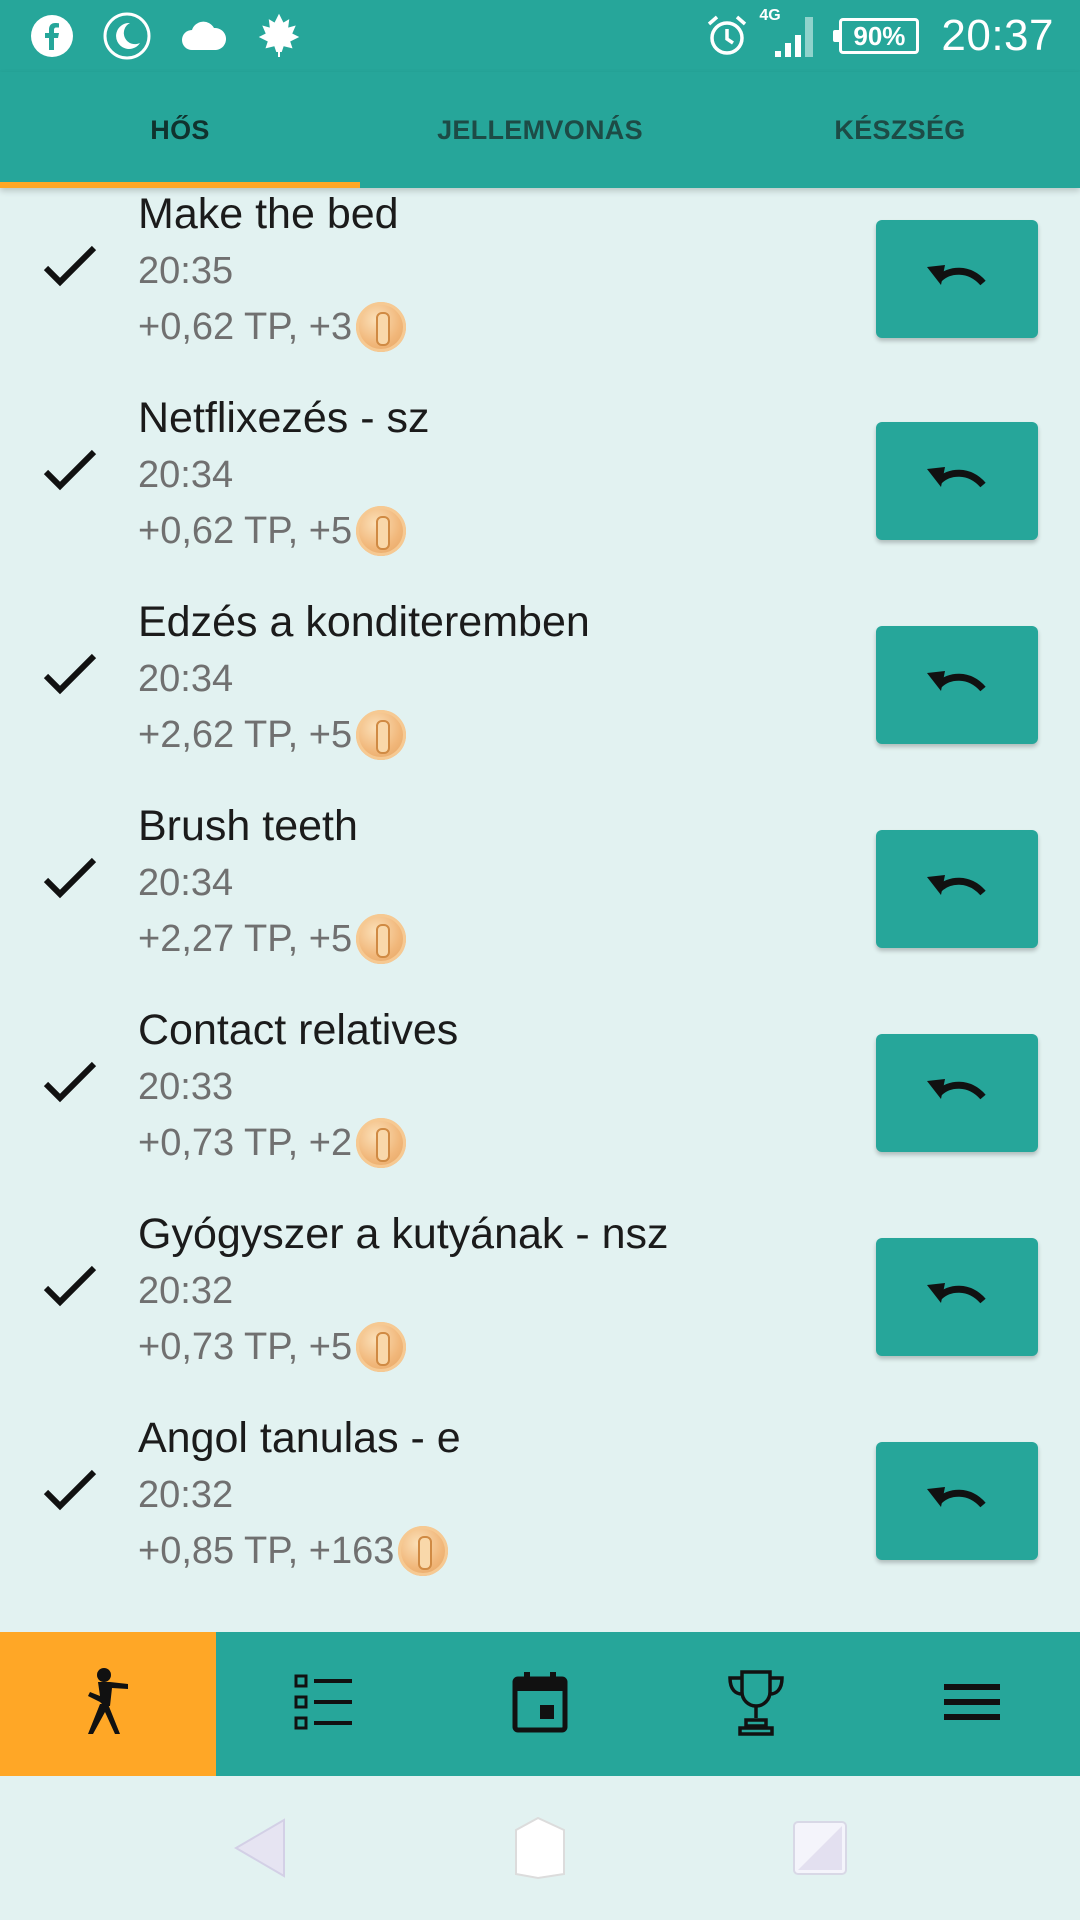 The image size is (1080, 1920). I want to click on tab-bar: HŐS JELLEMVONÁS KÉSZSÉG, so click(540, 130).